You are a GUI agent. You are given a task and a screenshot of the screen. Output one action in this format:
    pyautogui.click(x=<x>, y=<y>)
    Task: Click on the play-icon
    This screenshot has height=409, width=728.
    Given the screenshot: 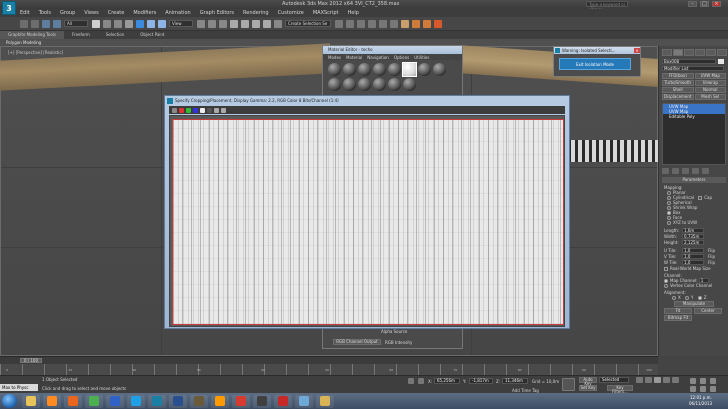 What is the action you would take?
    pyautogui.click(x=657, y=380)
    